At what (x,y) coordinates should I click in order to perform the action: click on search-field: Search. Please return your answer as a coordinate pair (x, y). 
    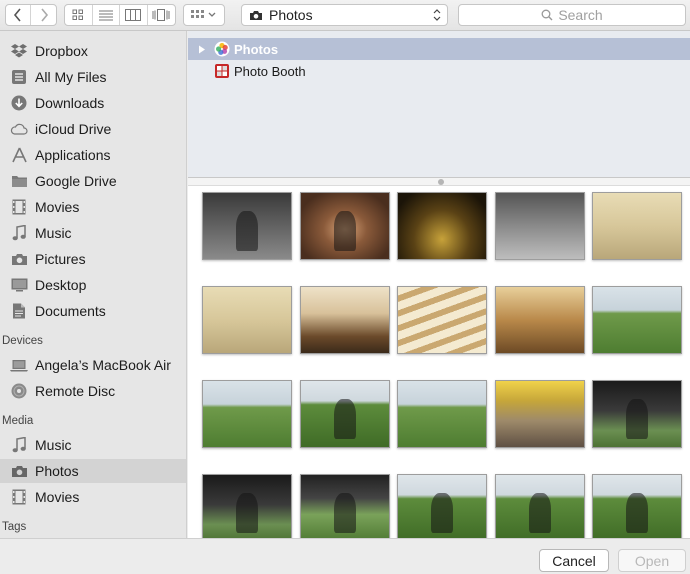
    Looking at the image, I should click on (572, 15).